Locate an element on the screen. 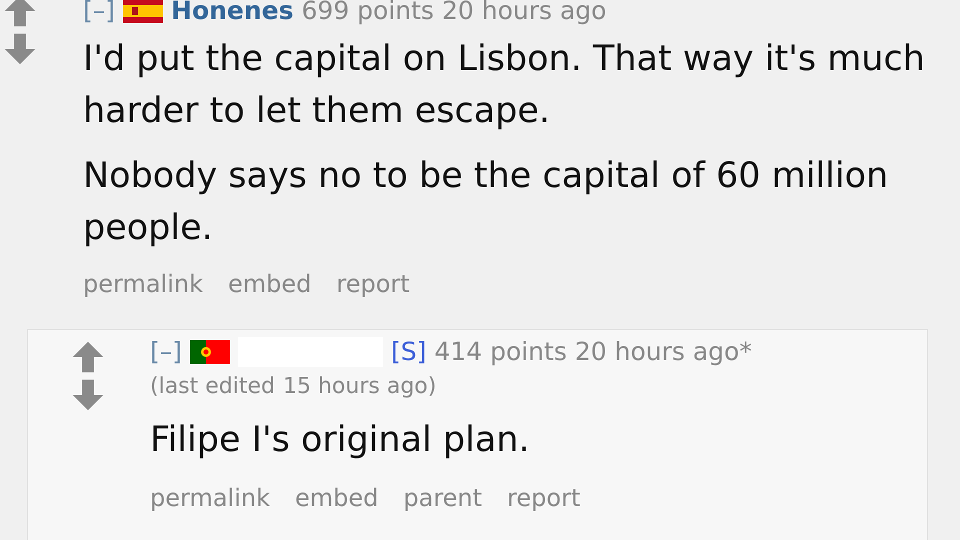  score-text: 699 points is located at coordinates (368, 13).